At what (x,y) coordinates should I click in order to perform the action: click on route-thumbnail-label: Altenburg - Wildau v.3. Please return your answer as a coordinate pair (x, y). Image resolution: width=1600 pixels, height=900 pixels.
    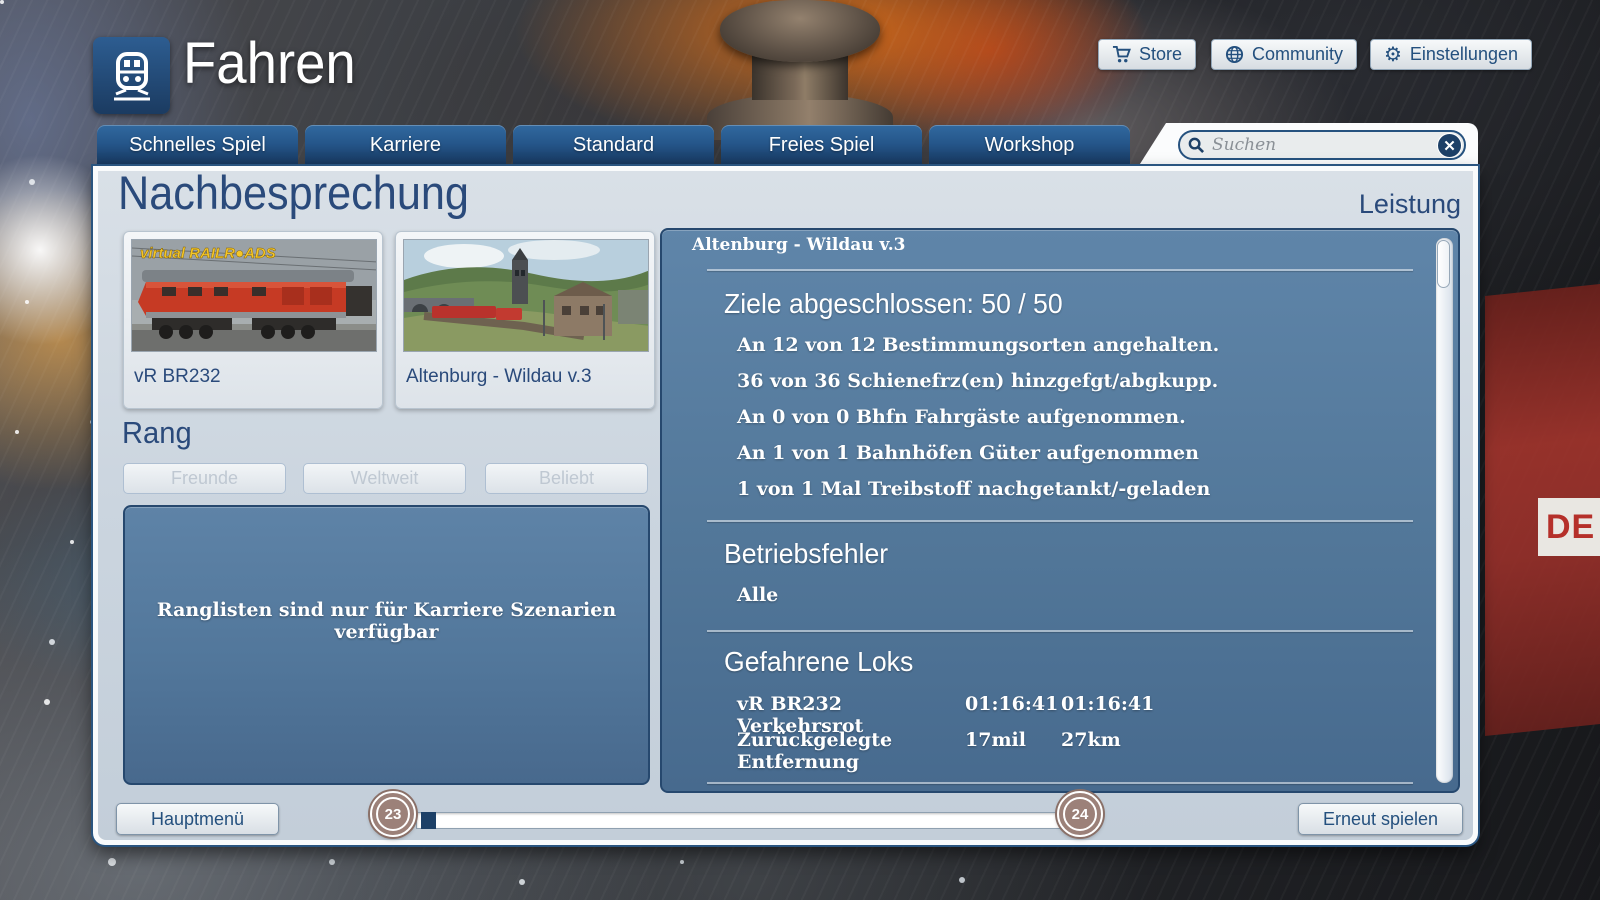
    Looking at the image, I should click on (499, 376).